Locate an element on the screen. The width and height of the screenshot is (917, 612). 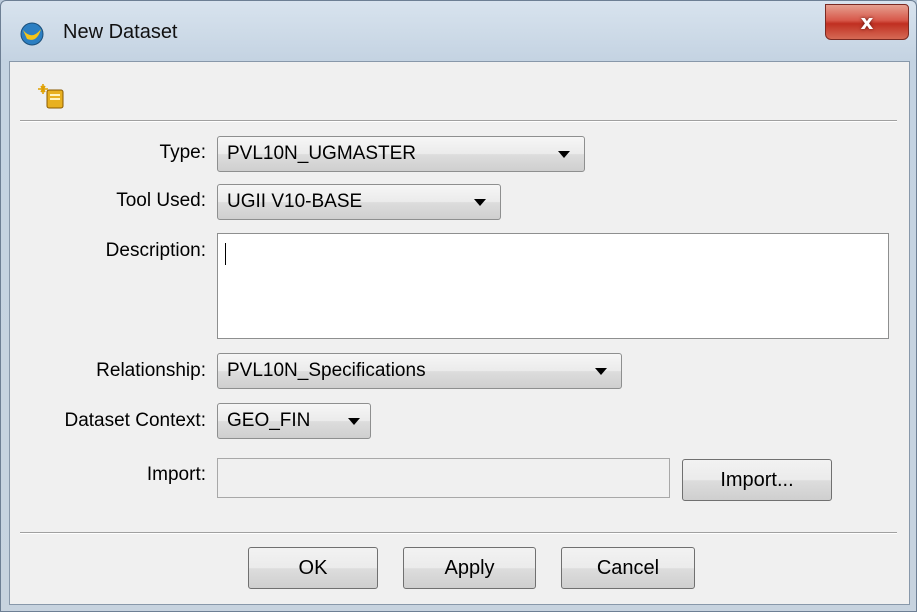
tool-used-label: Tool Used: is located at coordinates (161, 200).